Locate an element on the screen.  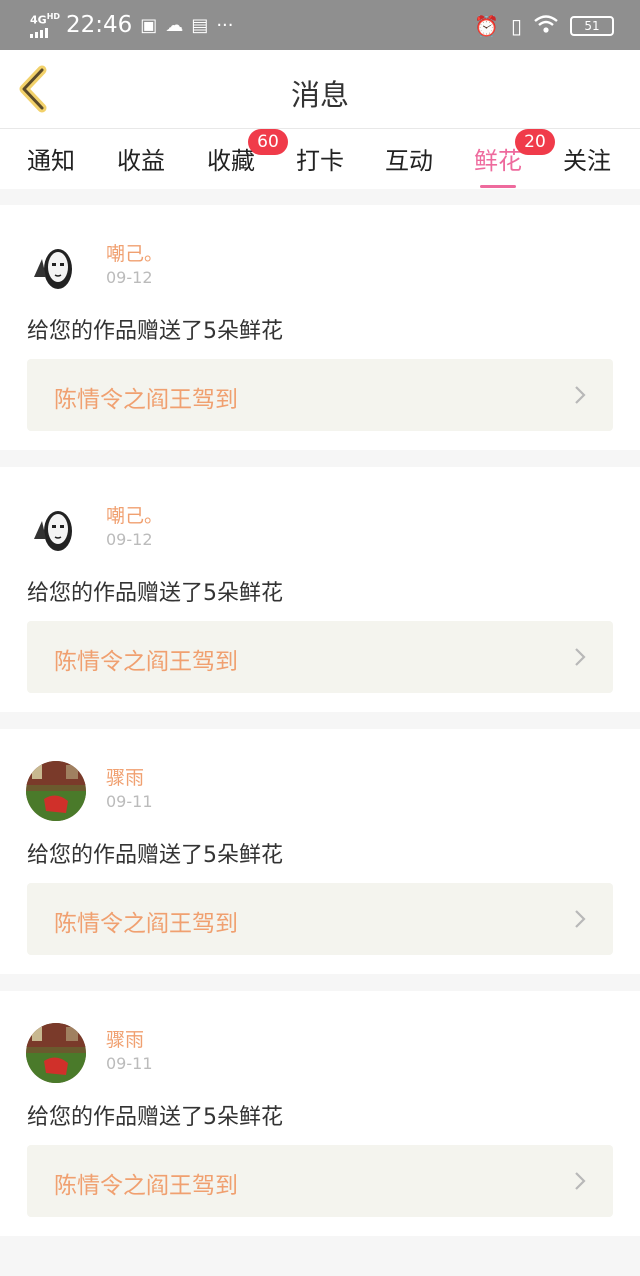
network-indicator: 4GHD is located at coordinates (45, 25).